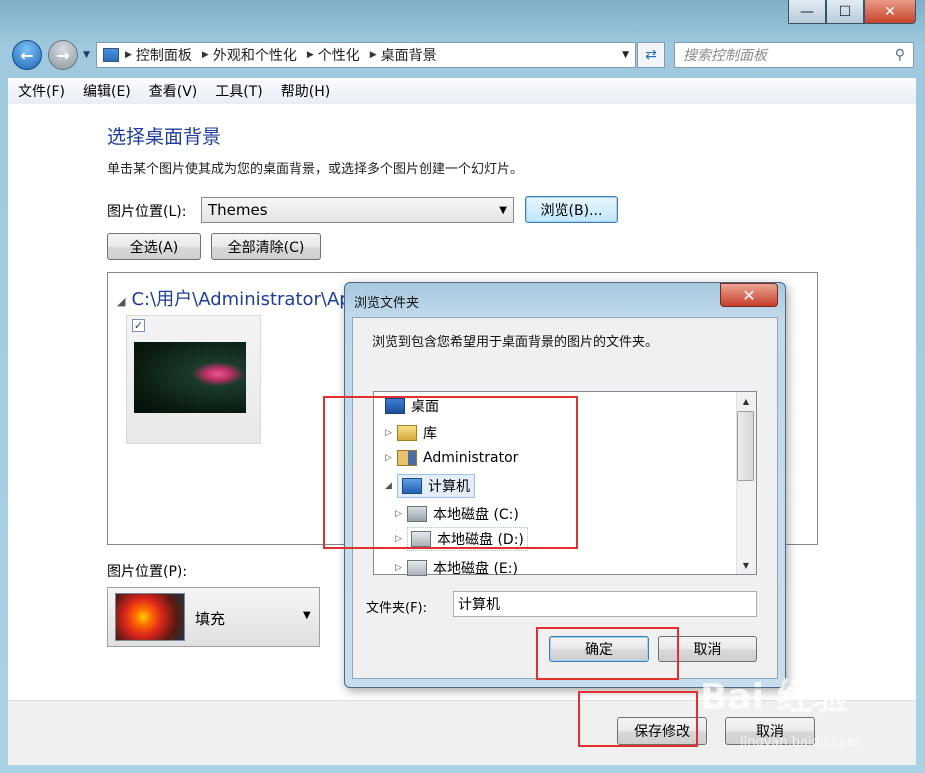  I want to click on dialog-description: 浏览到包含您希望用于桌面背景的图片的文件夹。, so click(515, 342).